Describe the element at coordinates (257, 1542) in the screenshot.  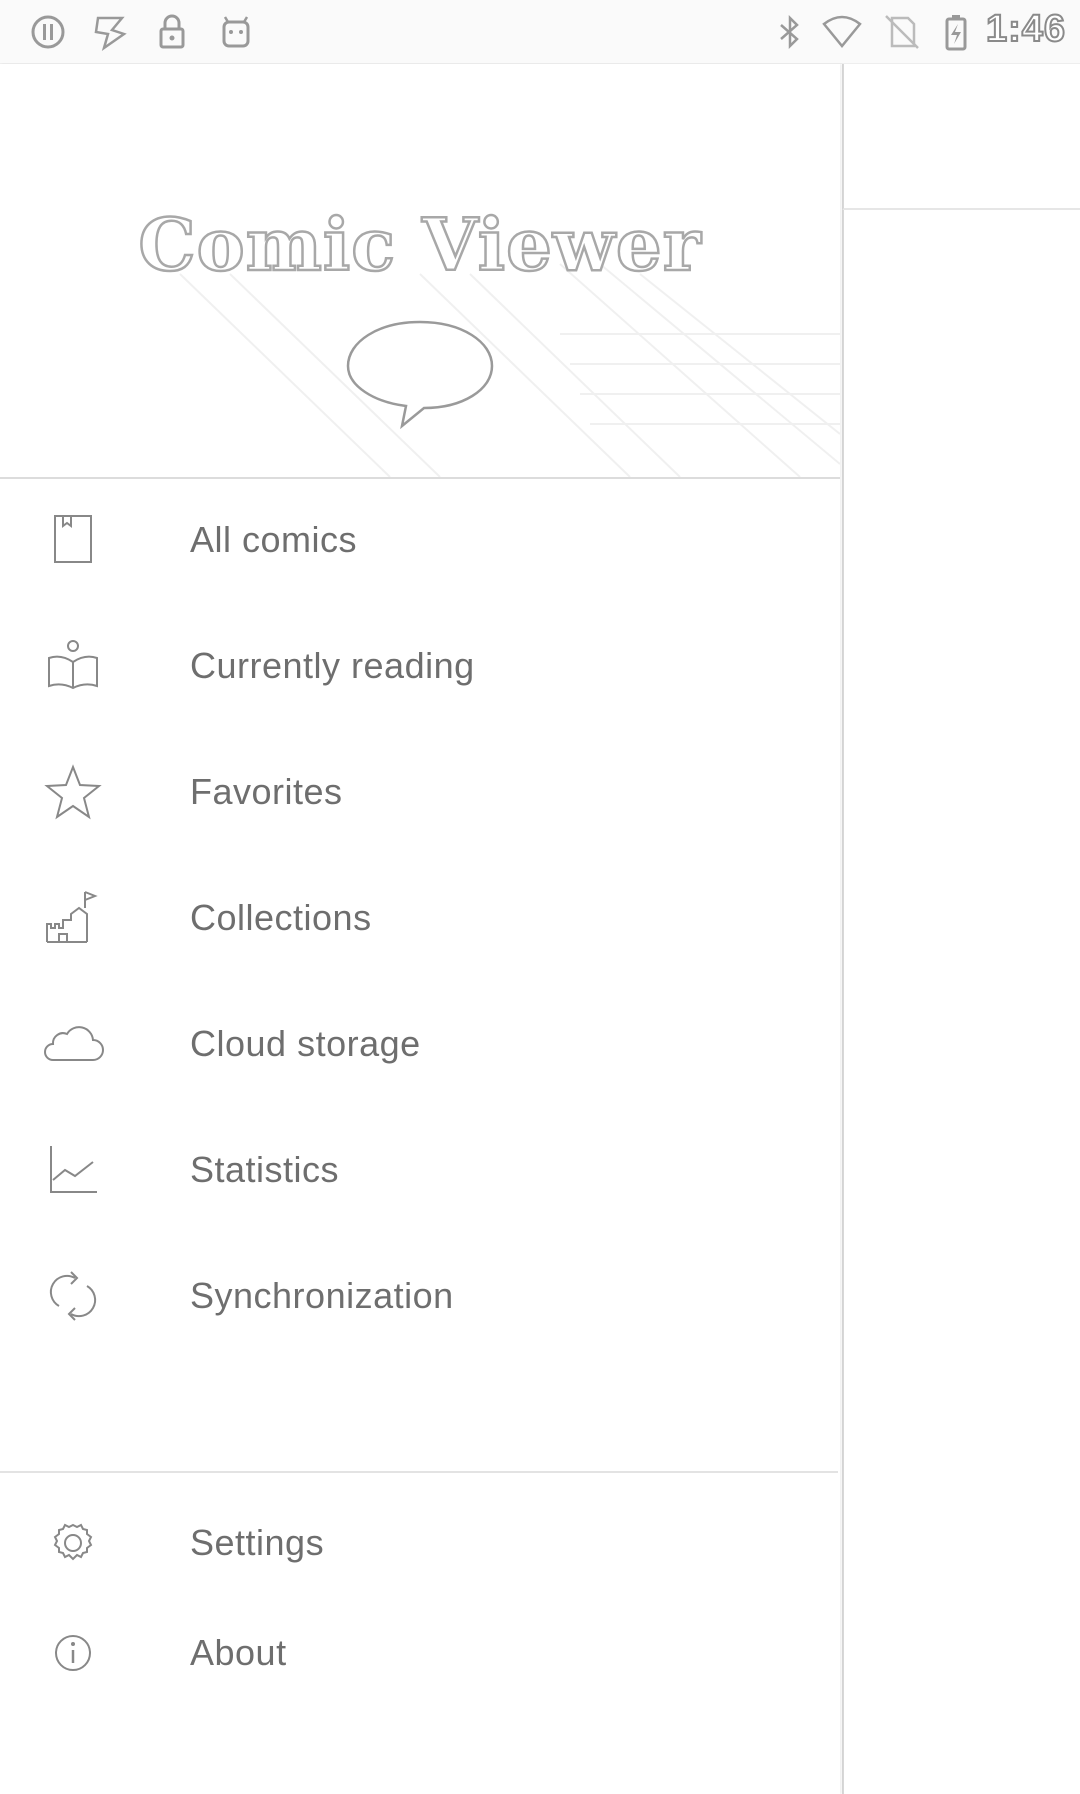
I see `nav-item-label: Settings` at that location.